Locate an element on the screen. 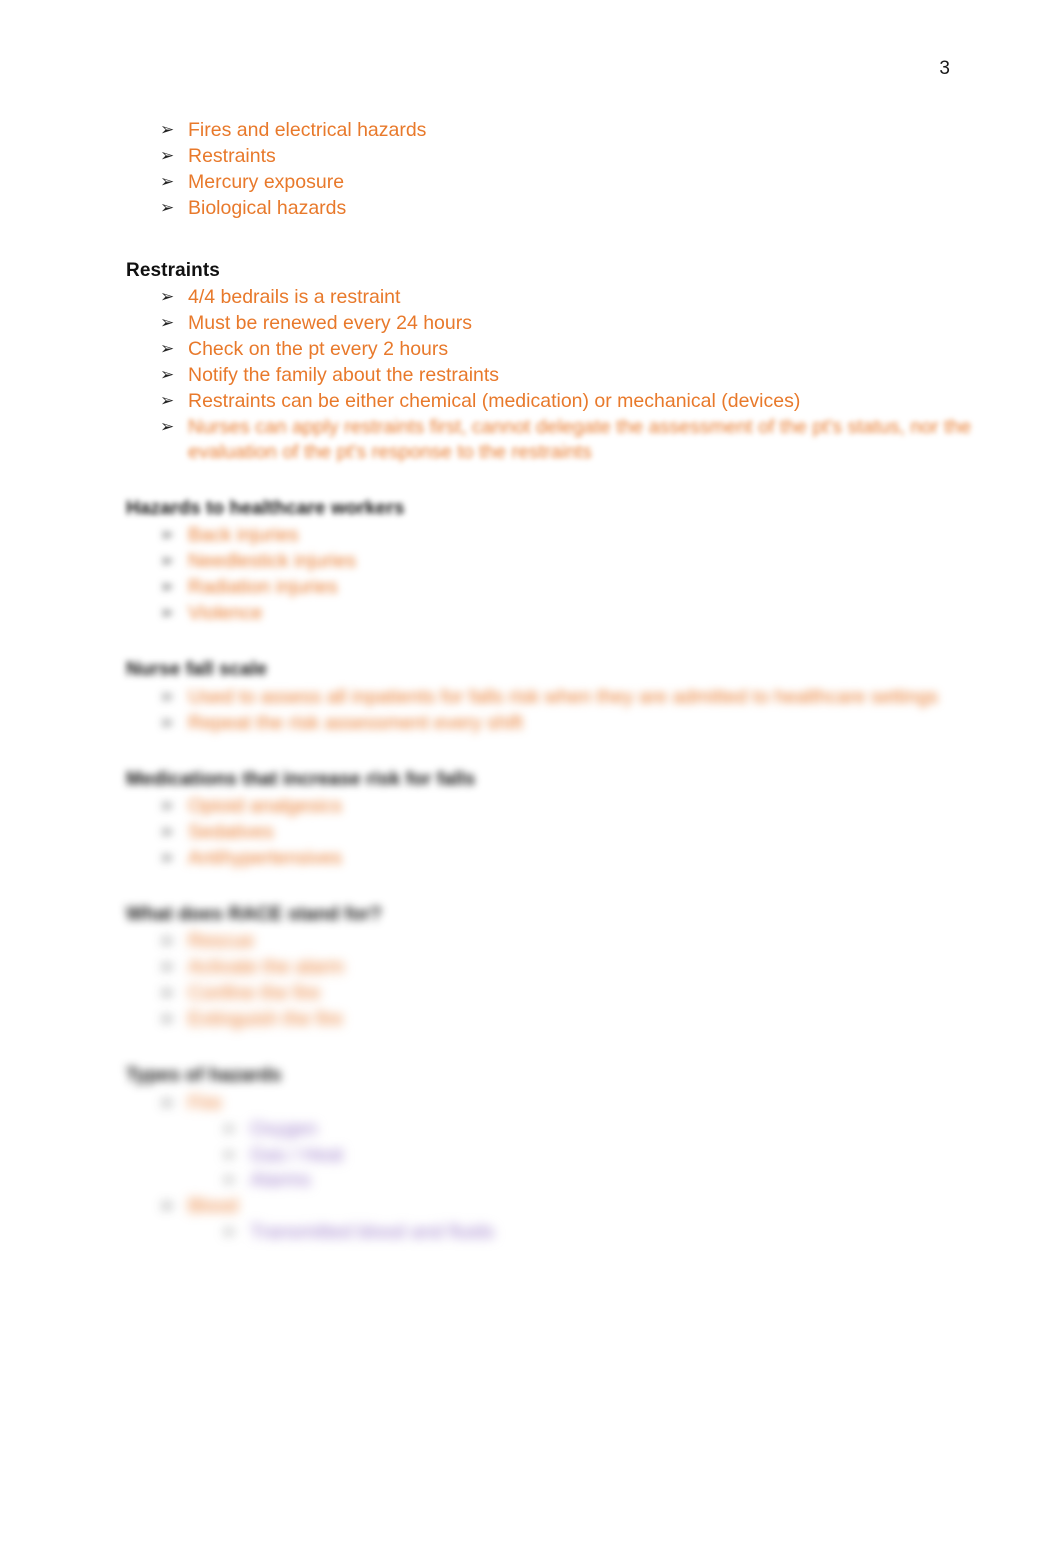 Image resolution: width=1062 pixels, height=1556 pixels. sublist-fire: ➢ Oxygen ➢ Gas / Heat ➢ Alarms is located at coordinates (604, 1155).